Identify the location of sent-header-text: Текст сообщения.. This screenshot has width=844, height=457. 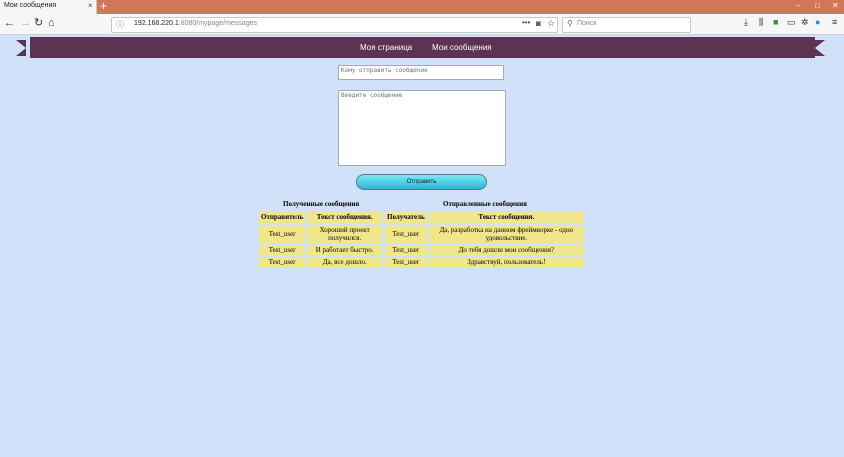
(506, 217).